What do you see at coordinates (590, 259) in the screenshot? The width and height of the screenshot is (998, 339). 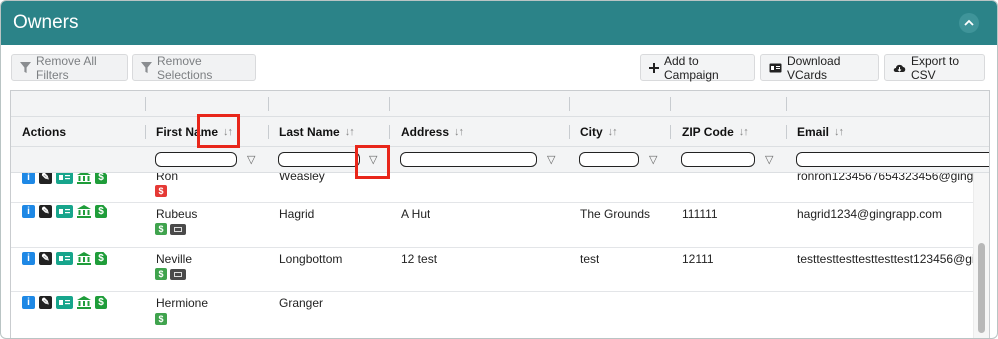 I see `city-cell: test` at bounding box center [590, 259].